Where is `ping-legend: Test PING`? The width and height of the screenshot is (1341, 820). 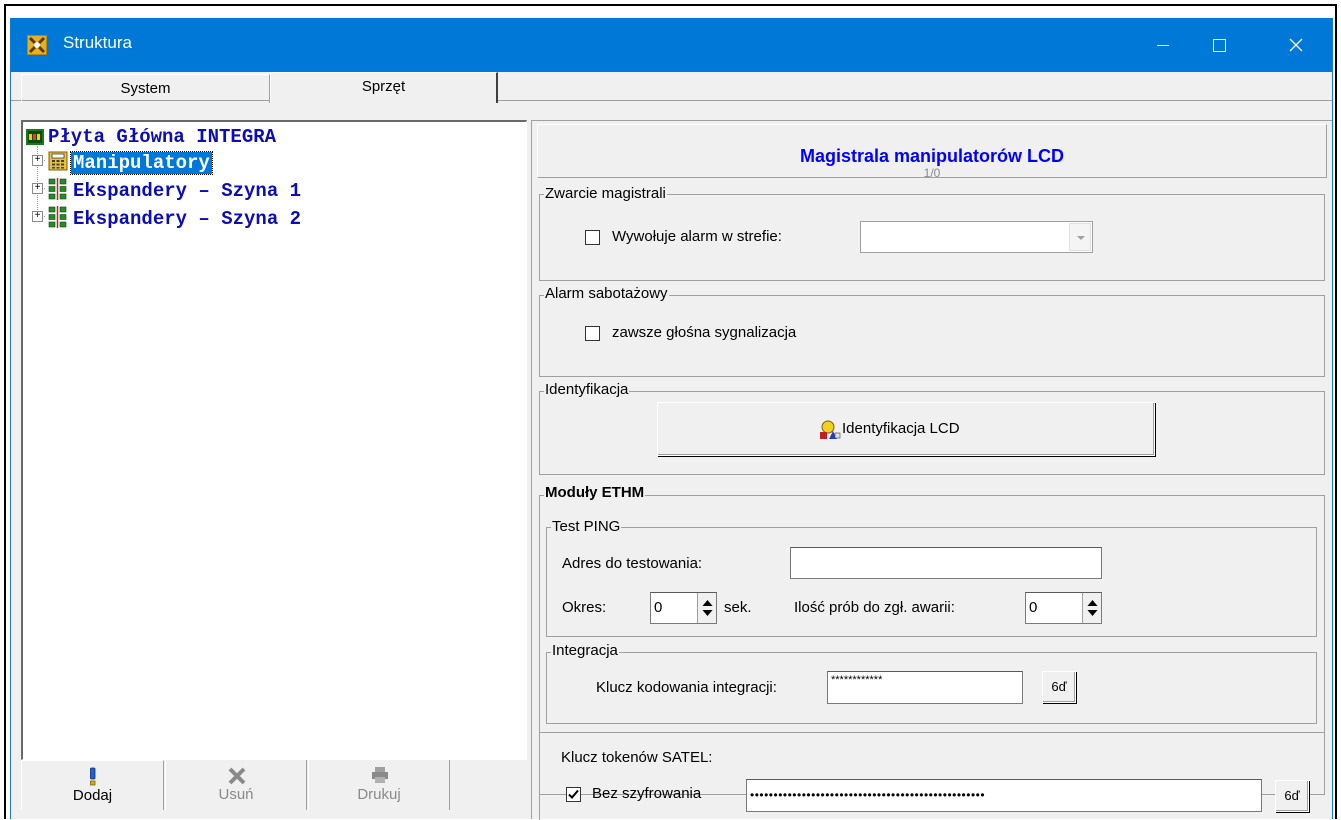 ping-legend: Test PING is located at coordinates (586, 526).